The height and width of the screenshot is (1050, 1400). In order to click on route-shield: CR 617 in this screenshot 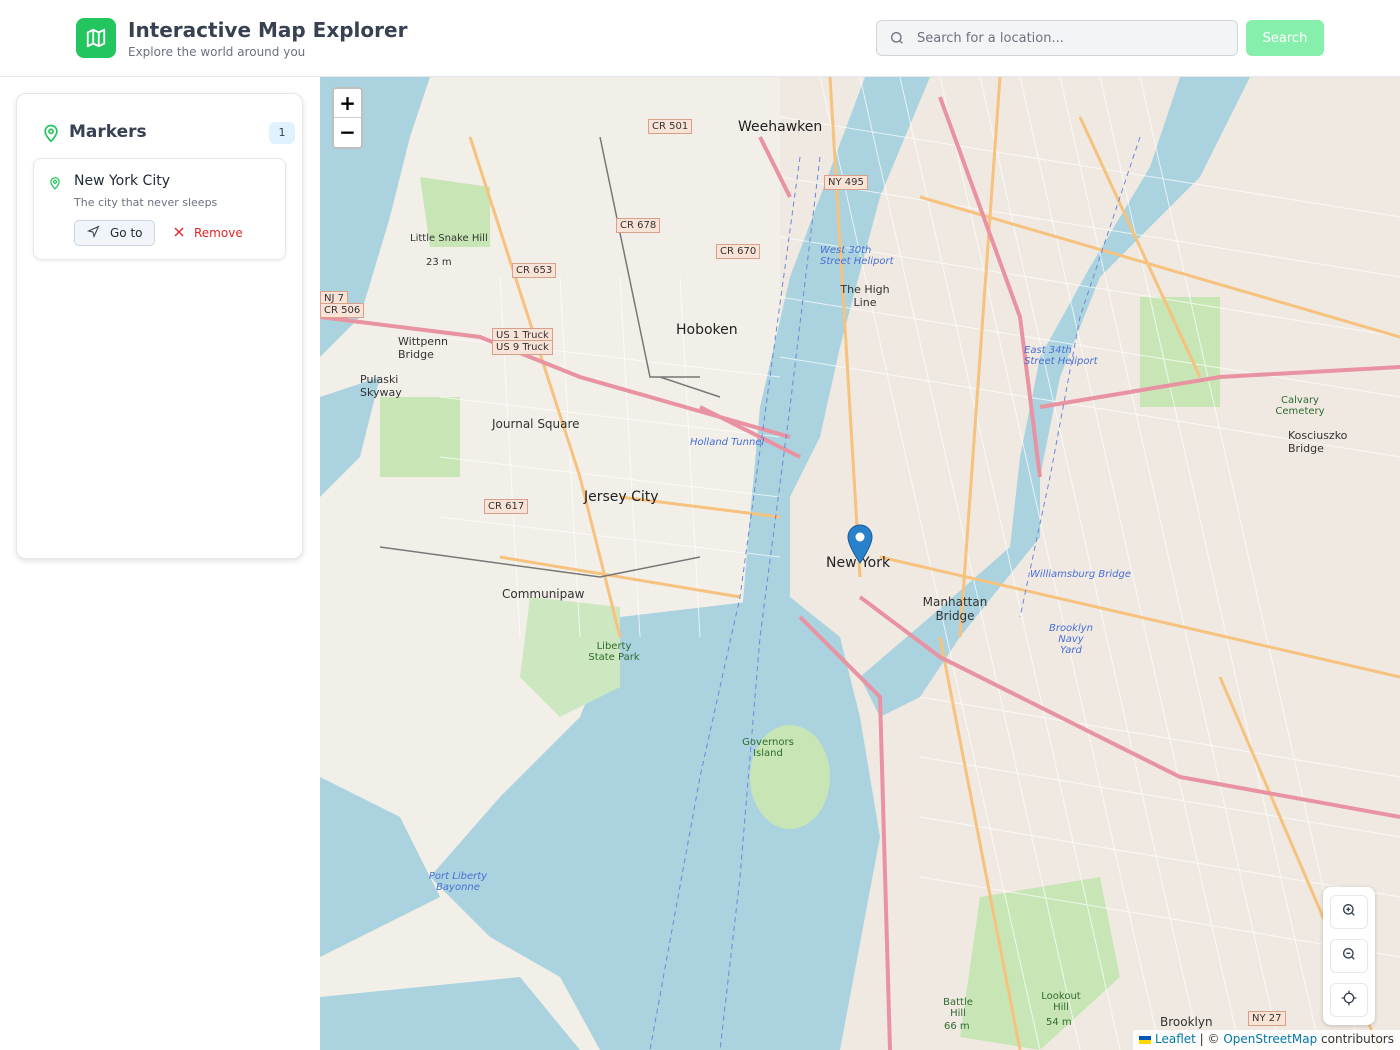, I will do `click(506, 506)`.